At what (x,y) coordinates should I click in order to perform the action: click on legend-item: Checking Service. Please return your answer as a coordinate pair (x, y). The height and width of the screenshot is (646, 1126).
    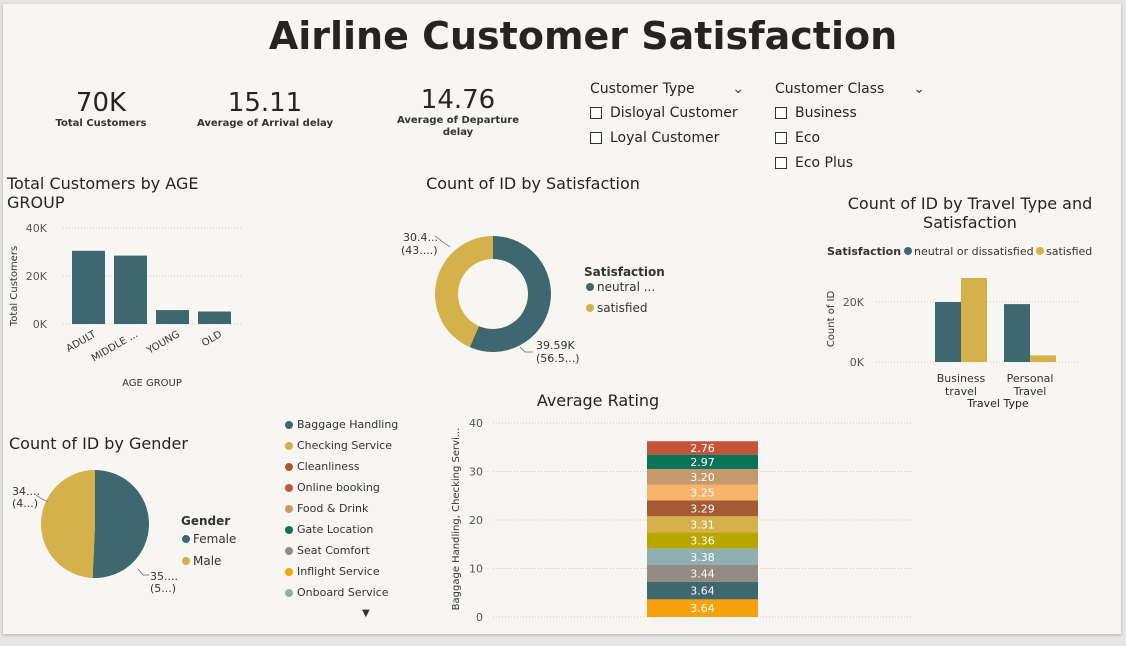
    Looking at the image, I should click on (350, 445).